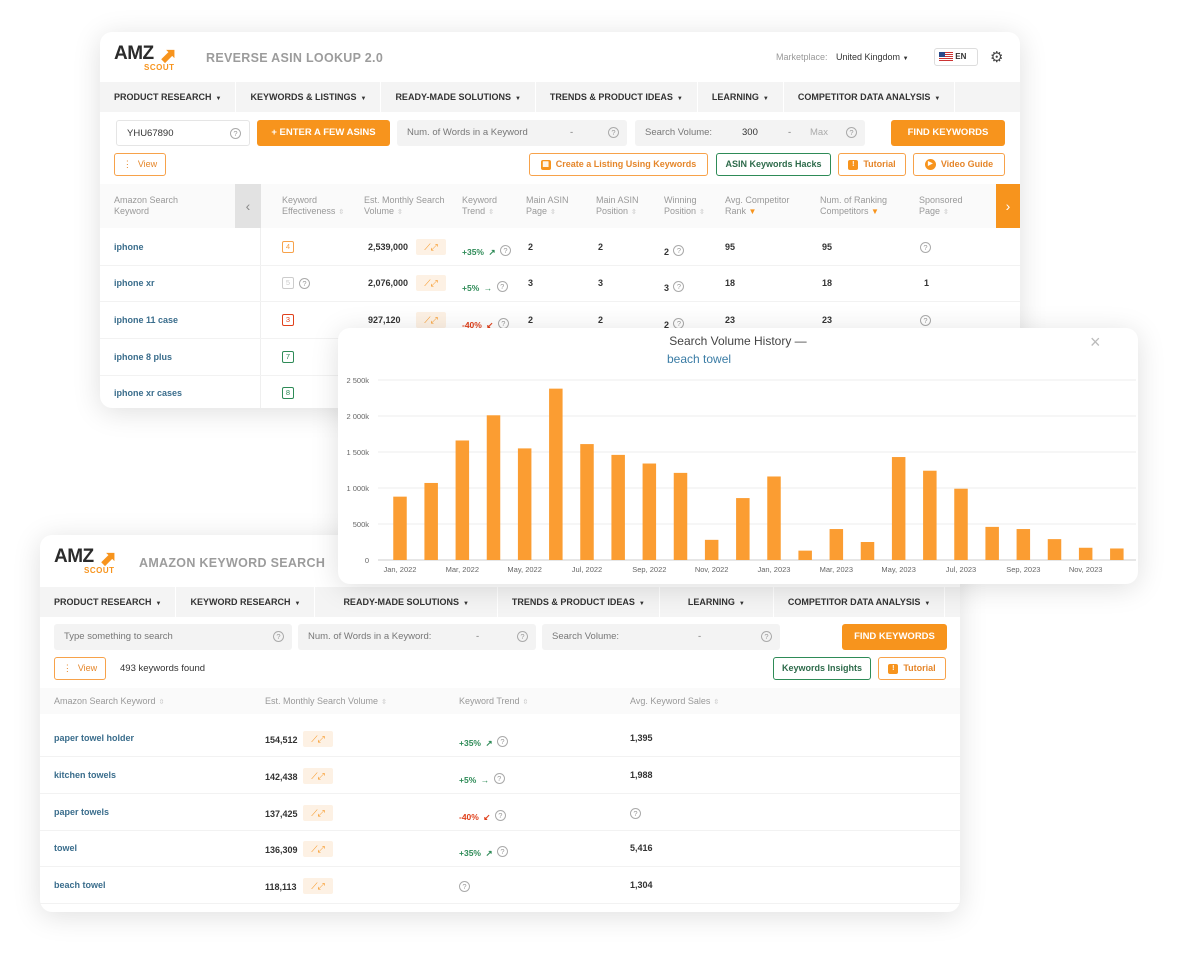  I want to click on header-main-position: Main ASIN Position ⇳, so click(627, 206).